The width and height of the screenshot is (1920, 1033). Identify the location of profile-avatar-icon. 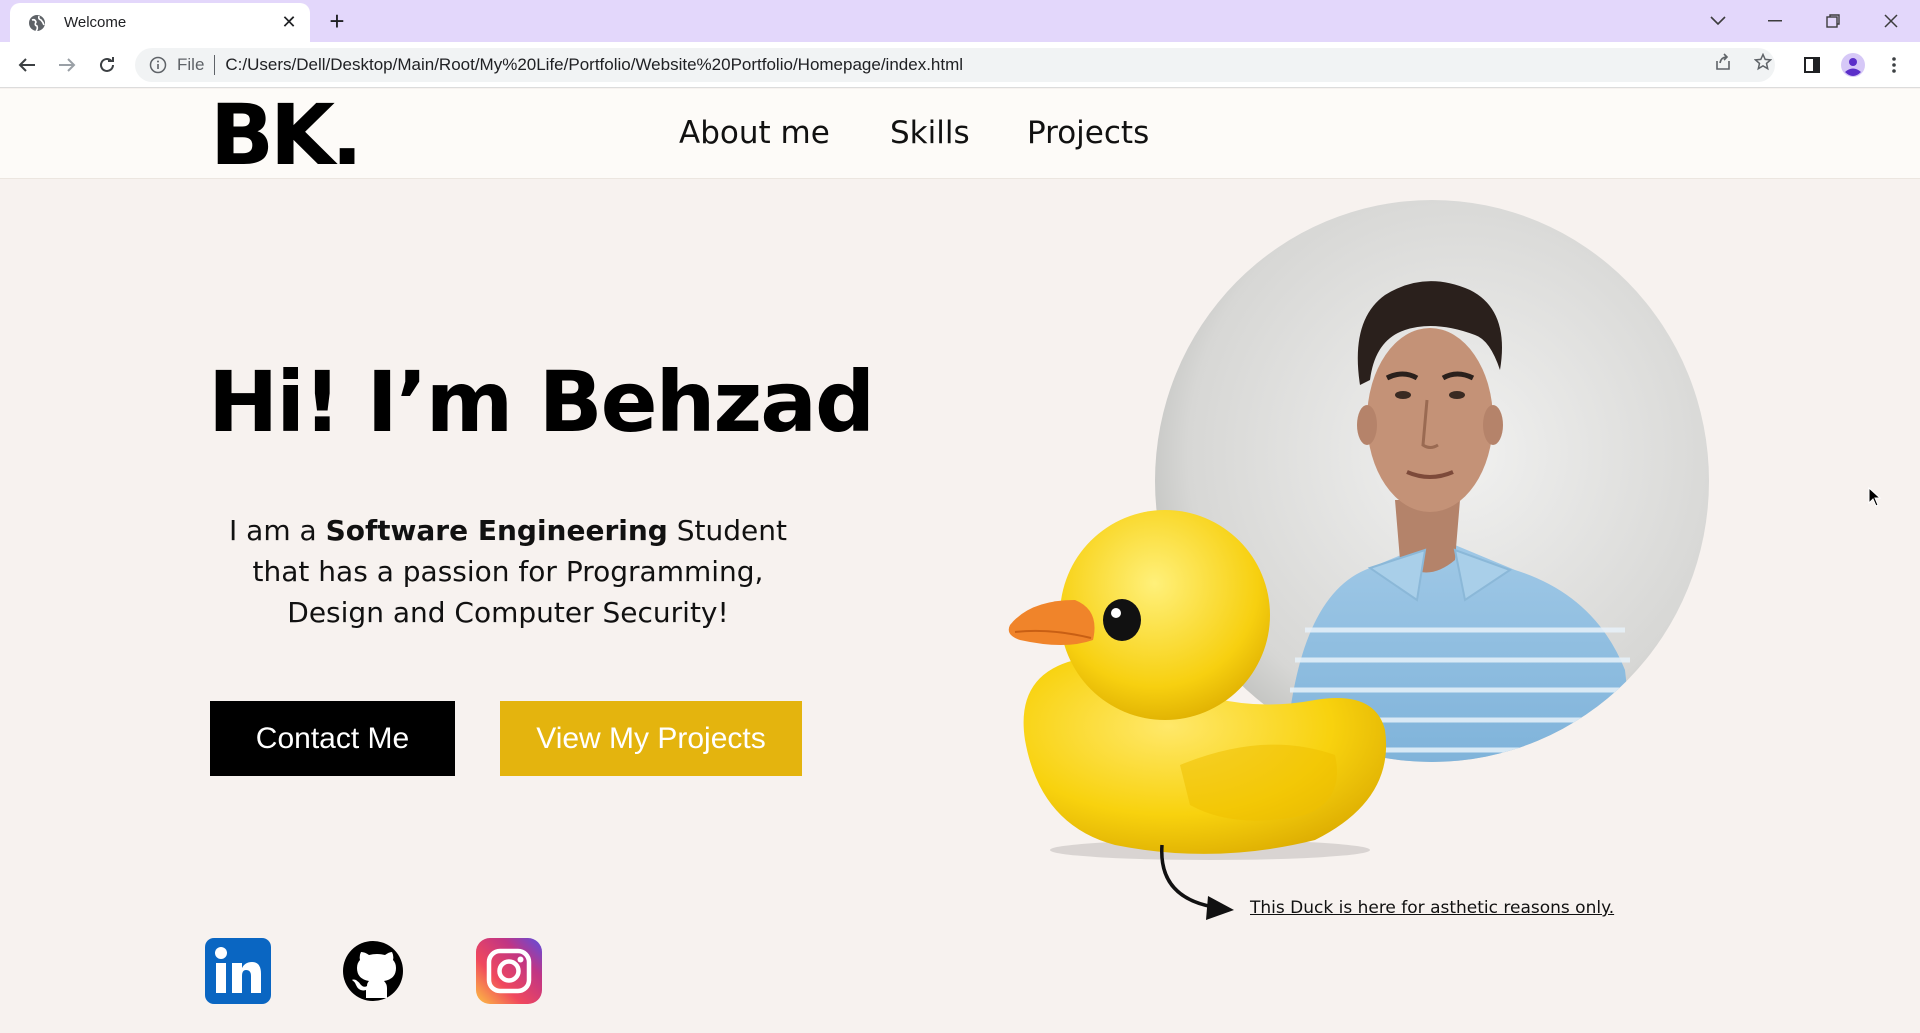
(1853, 65).